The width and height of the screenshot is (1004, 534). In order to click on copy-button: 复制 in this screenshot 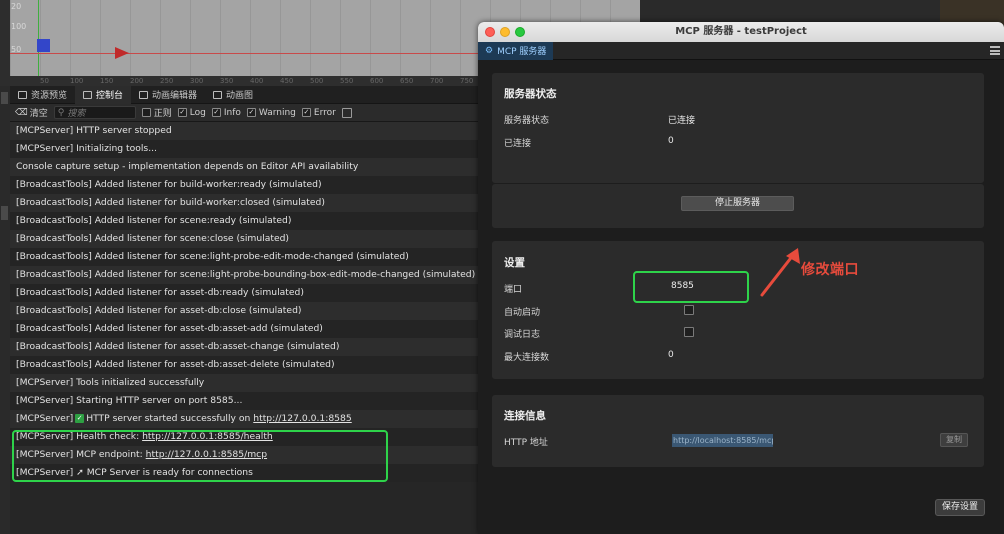, I will do `click(954, 440)`.